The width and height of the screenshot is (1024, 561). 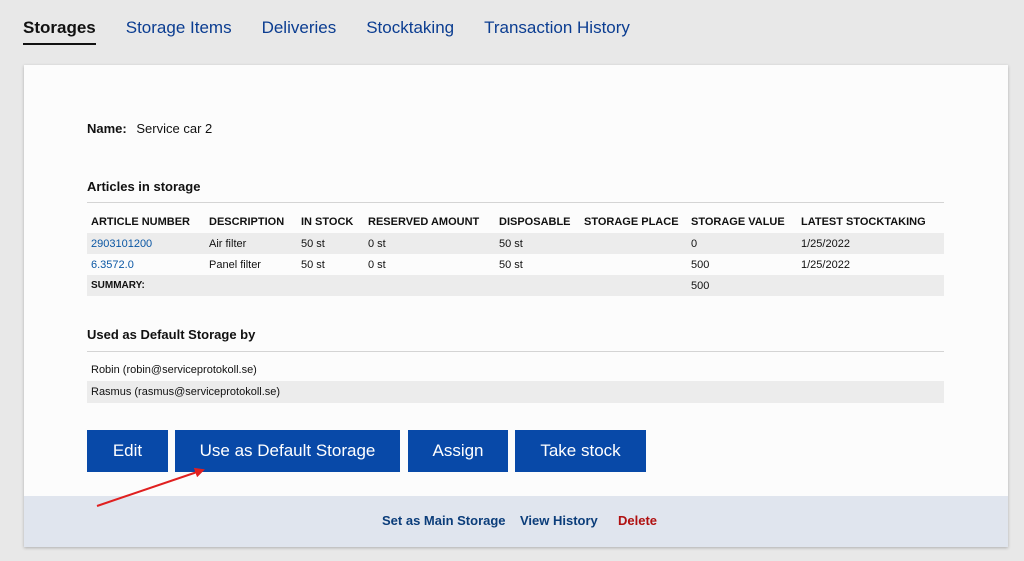 What do you see at coordinates (287, 451) in the screenshot?
I see `use-as-default-storage-button: Use as Default Storage` at bounding box center [287, 451].